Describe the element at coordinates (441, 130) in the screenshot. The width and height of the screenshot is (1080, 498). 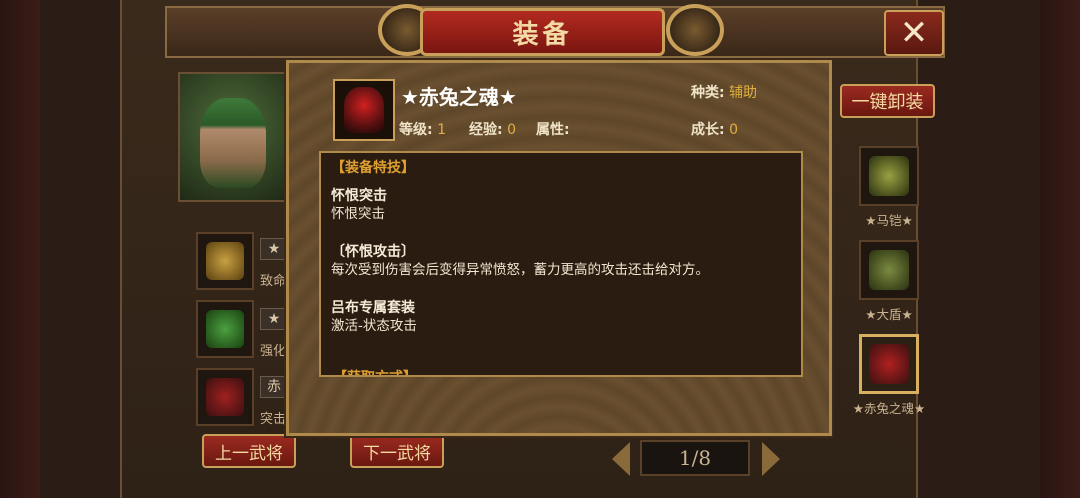
I see `level-value: 1` at that location.